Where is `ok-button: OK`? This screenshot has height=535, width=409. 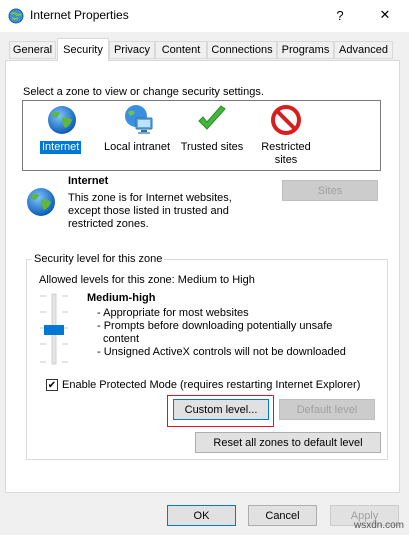
ok-button: OK is located at coordinates (201, 515).